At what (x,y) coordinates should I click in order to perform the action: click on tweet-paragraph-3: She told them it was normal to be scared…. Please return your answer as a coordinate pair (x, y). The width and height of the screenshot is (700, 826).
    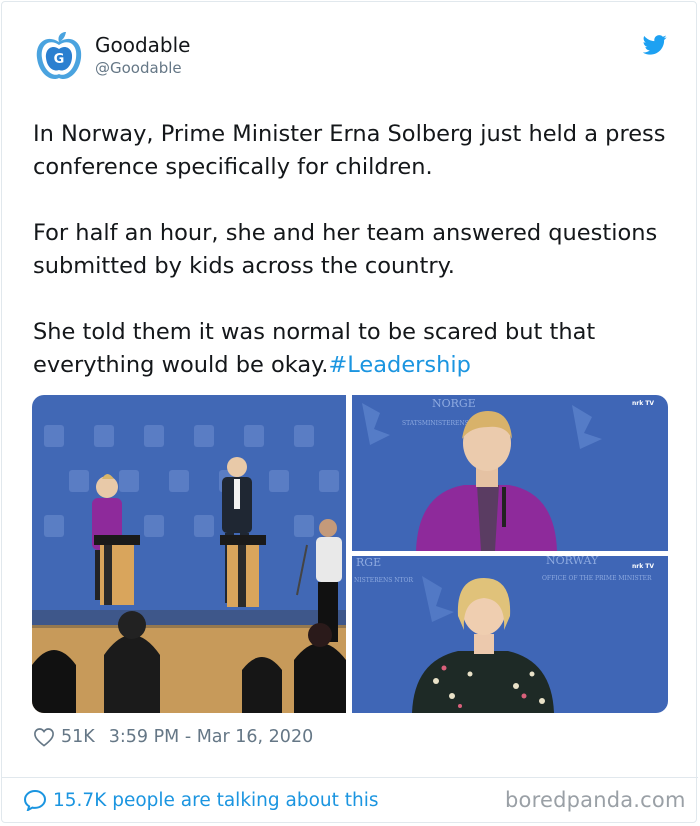
    Looking at the image, I should click on (353, 349).